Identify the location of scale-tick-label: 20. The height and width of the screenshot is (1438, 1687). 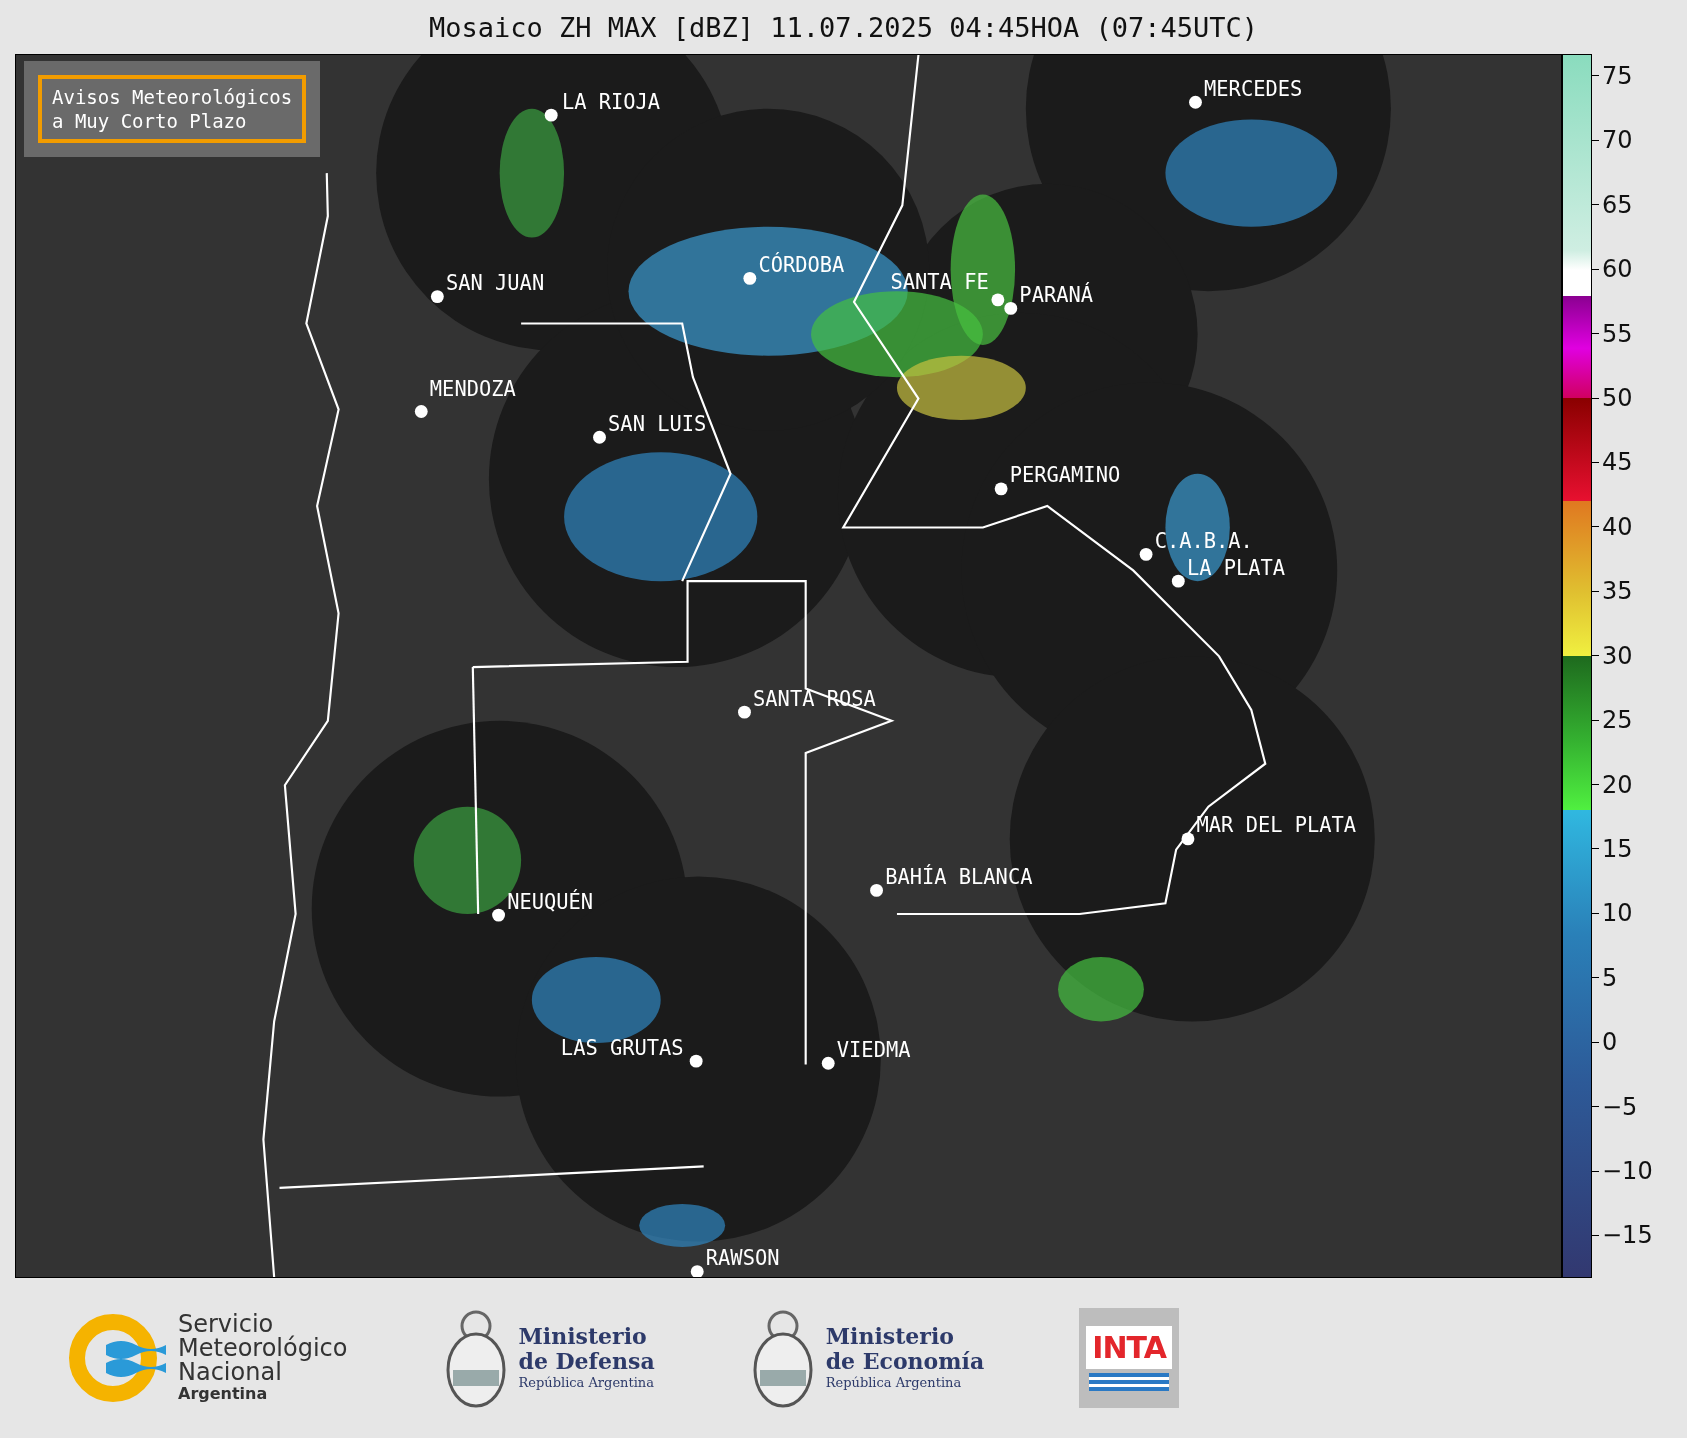
(1617, 784).